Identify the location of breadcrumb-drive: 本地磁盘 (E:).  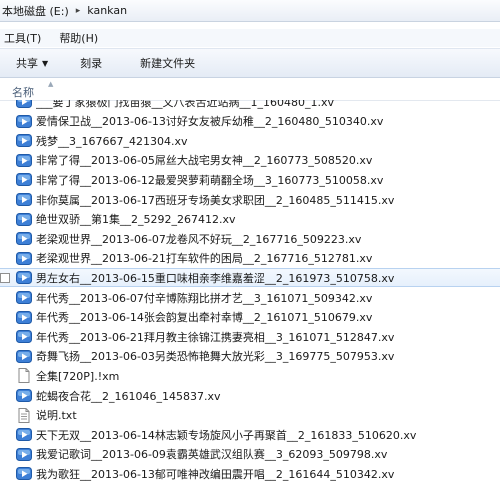
(35, 11).